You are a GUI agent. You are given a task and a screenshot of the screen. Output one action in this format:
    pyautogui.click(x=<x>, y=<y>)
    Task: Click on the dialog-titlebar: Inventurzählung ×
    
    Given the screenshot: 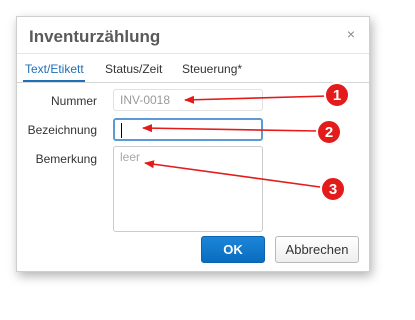 What is the action you would take?
    pyautogui.click(x=193, y=35)
    